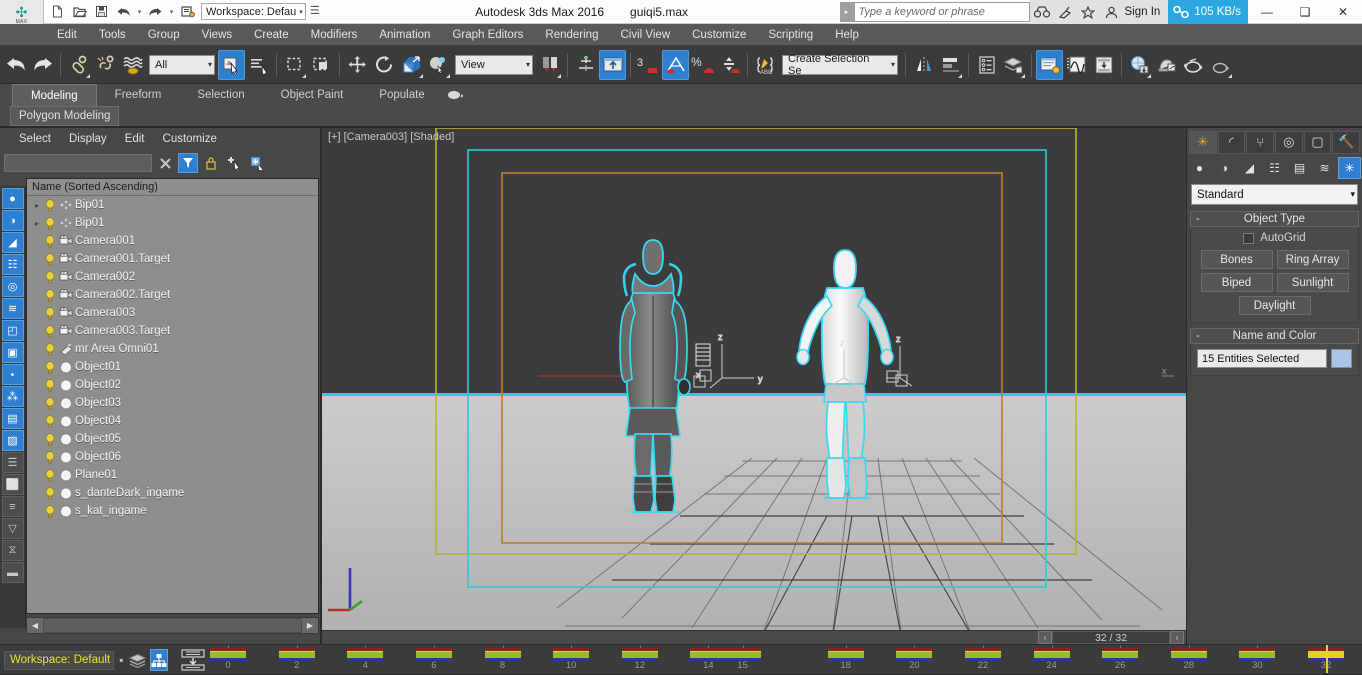 The height and width of the screenshot is (675, 1362). What do you see at coordinates (1139, 65) in the screenshot?
I see `render-setup-button` at bounding box center [1139, 65].